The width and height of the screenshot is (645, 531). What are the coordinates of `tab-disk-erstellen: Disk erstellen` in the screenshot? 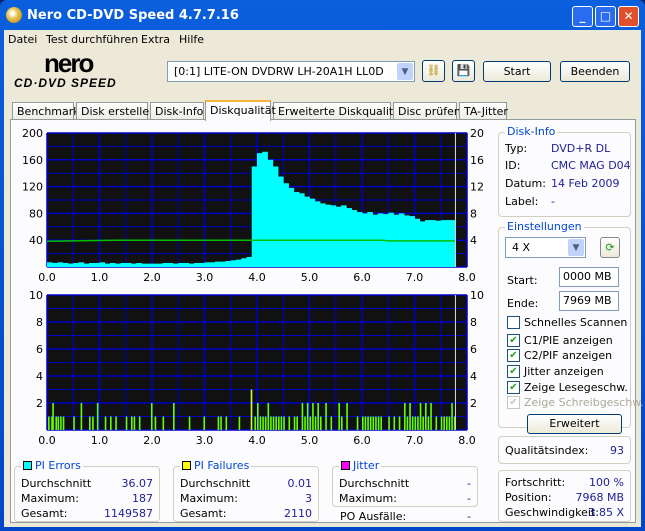 It's located at (116, 111).